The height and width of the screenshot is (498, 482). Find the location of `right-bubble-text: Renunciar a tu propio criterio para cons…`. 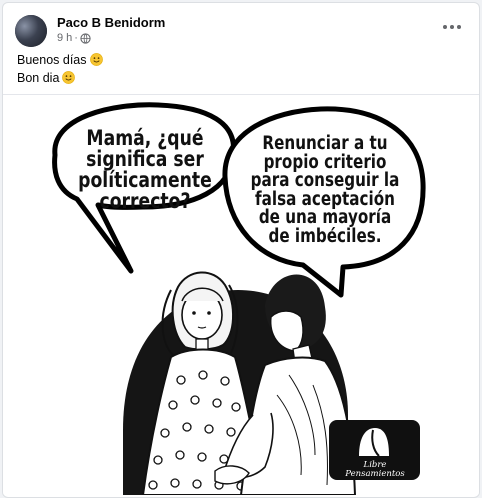

right-bubble-text: Renunciar a tu propio criterio para cons… is located at coordinates (325, 190).